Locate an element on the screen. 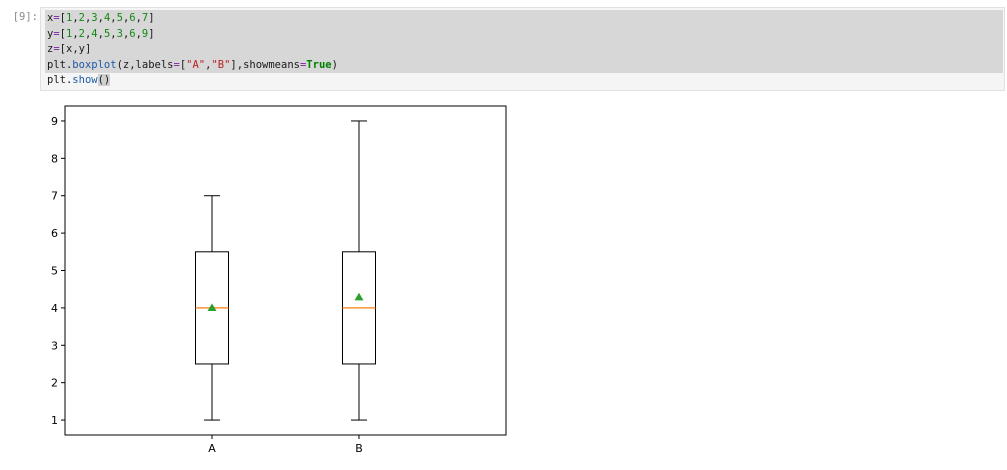 The height and width of the screenshot is (470, 1007). y-tick-label: 8 is located at coordinates (54, 158).